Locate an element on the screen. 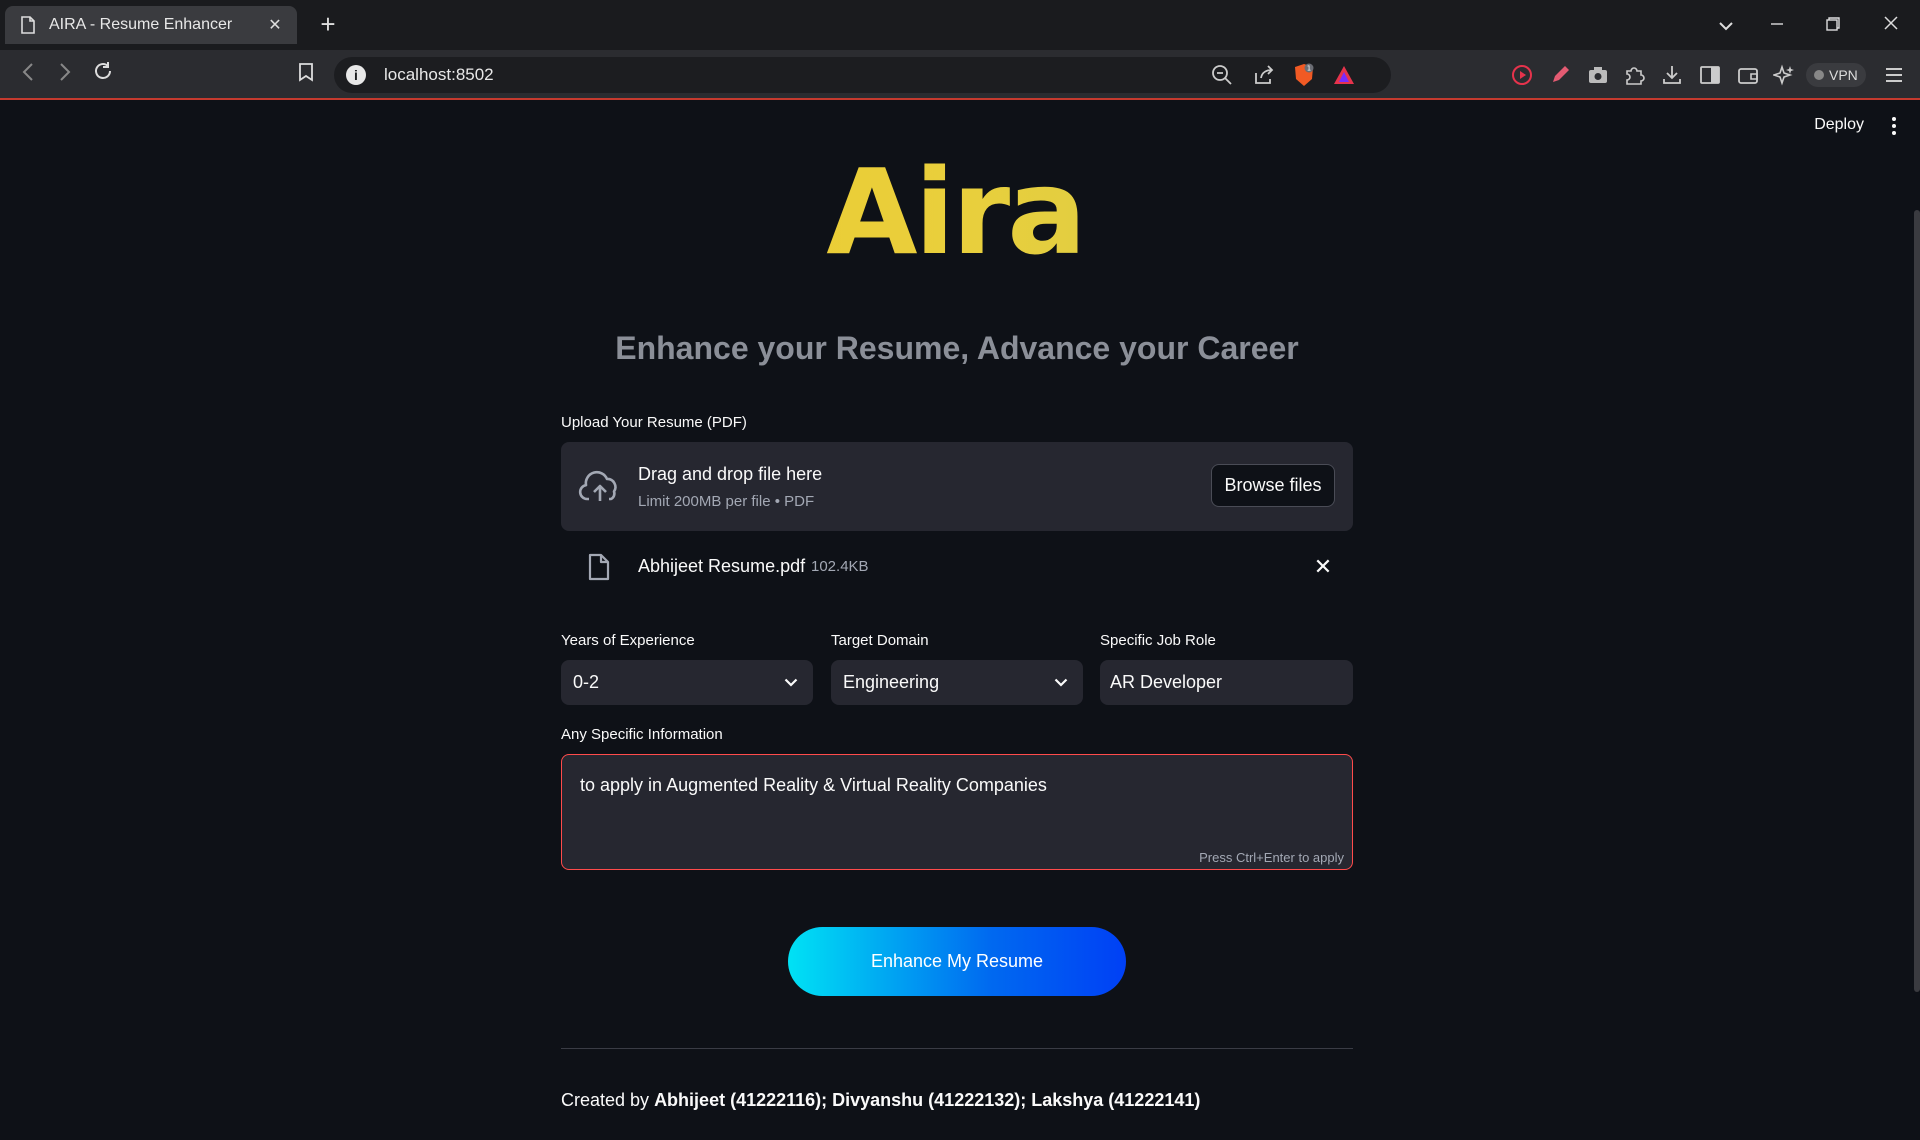  domain-select: Engineering is located at coordinates (957, 682).